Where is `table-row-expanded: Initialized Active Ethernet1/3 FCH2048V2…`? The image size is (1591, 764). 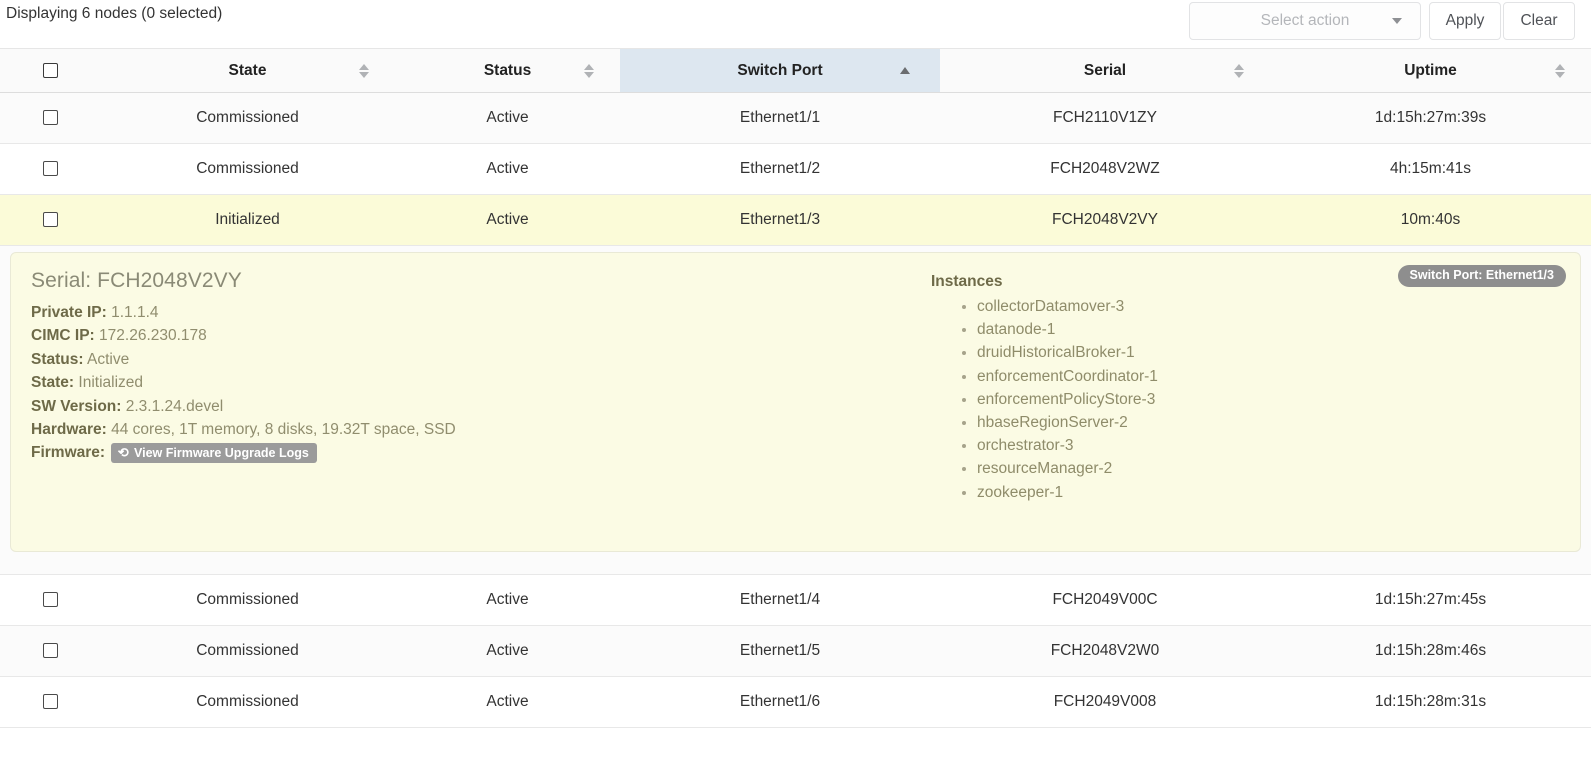
table-row-expanded: Initialized Active Ethernet1/3 FCH2048V2… is located at coordinates (795, 220).